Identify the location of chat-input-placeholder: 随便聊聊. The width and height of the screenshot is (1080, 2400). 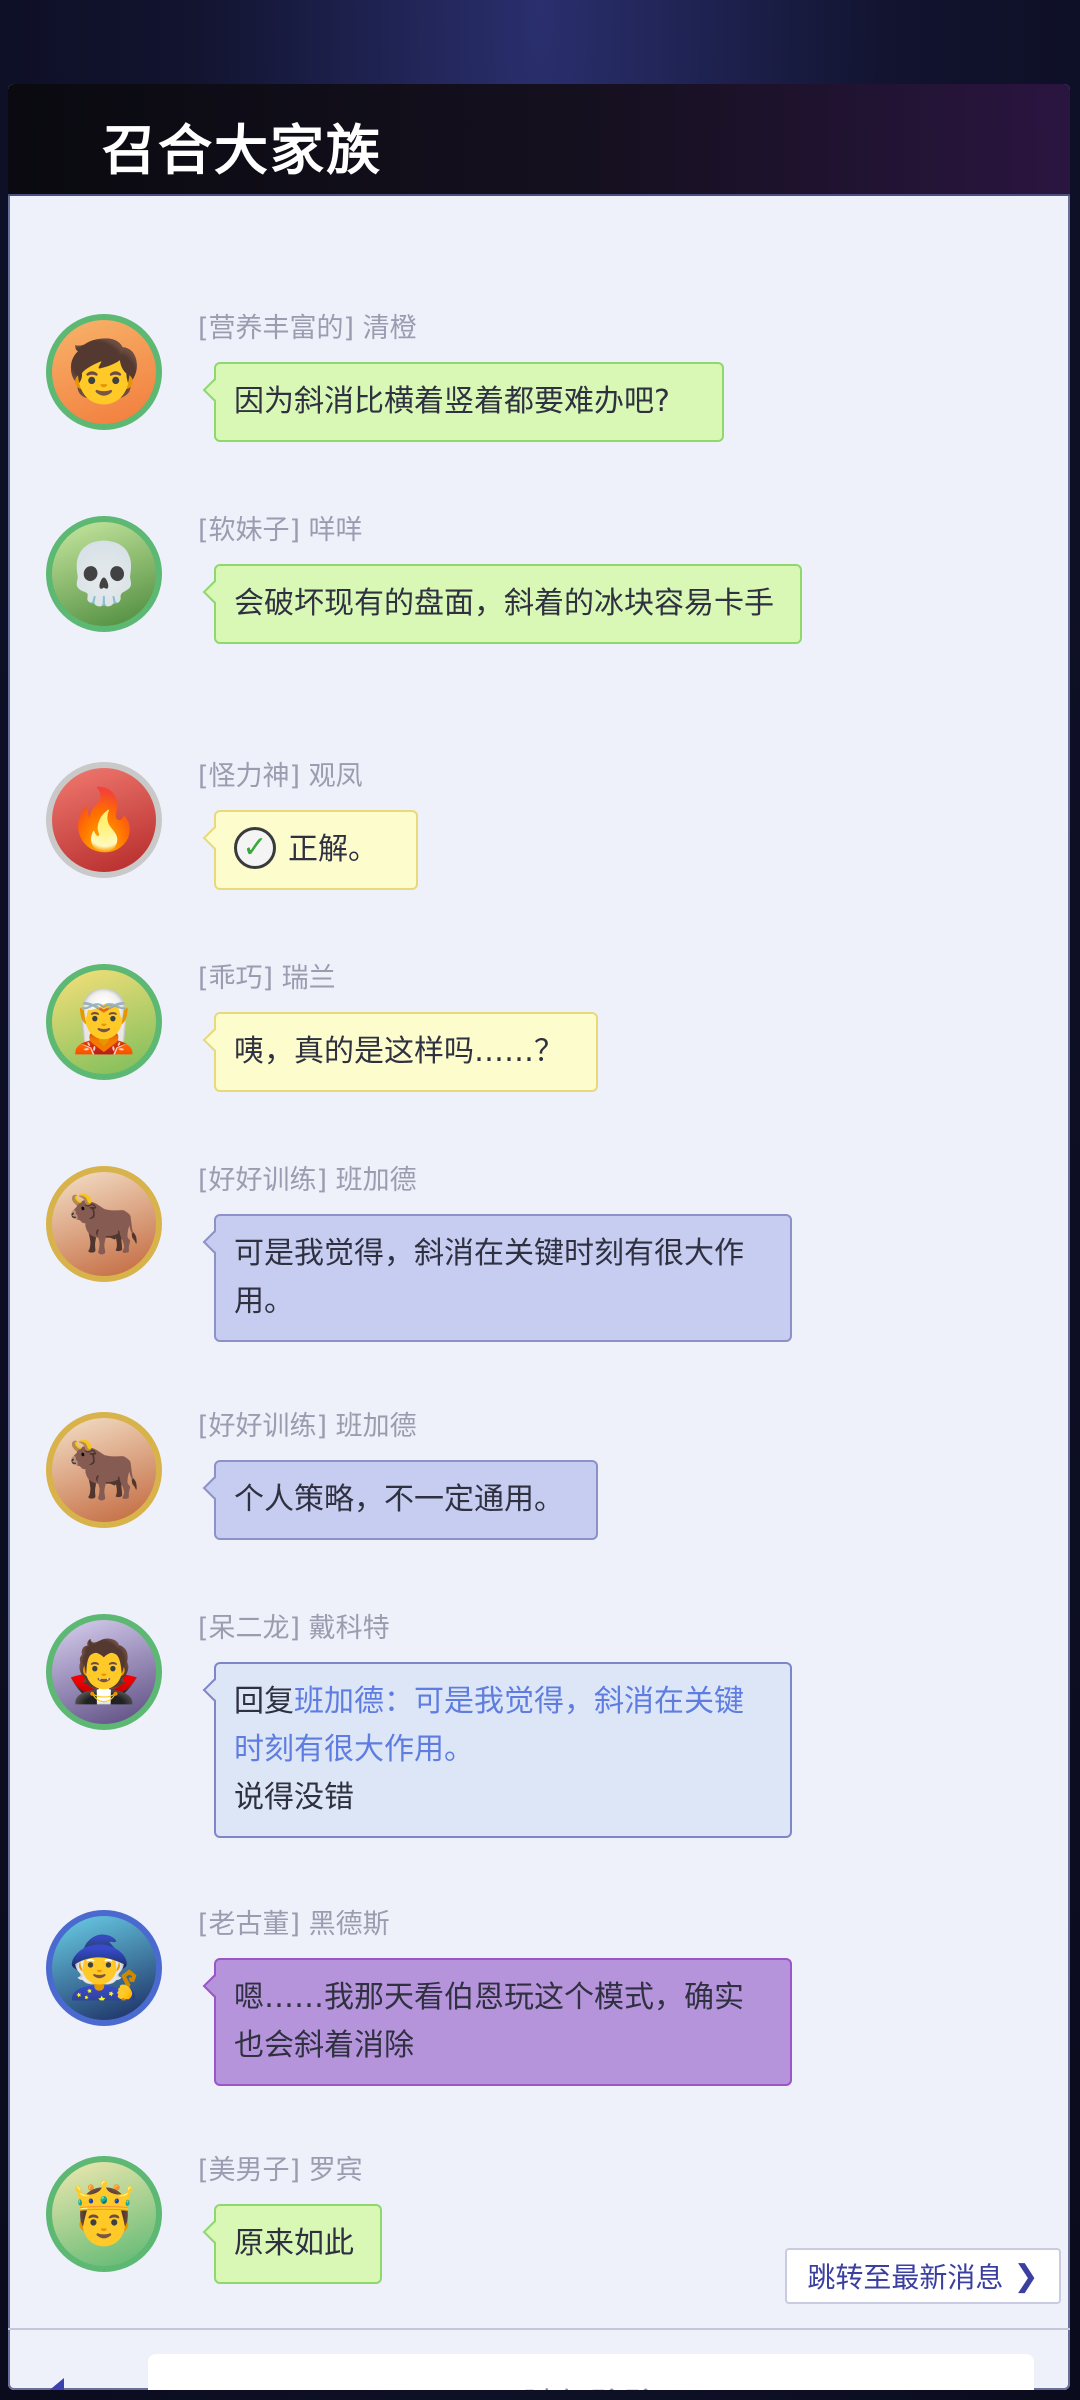
(591, 2384).